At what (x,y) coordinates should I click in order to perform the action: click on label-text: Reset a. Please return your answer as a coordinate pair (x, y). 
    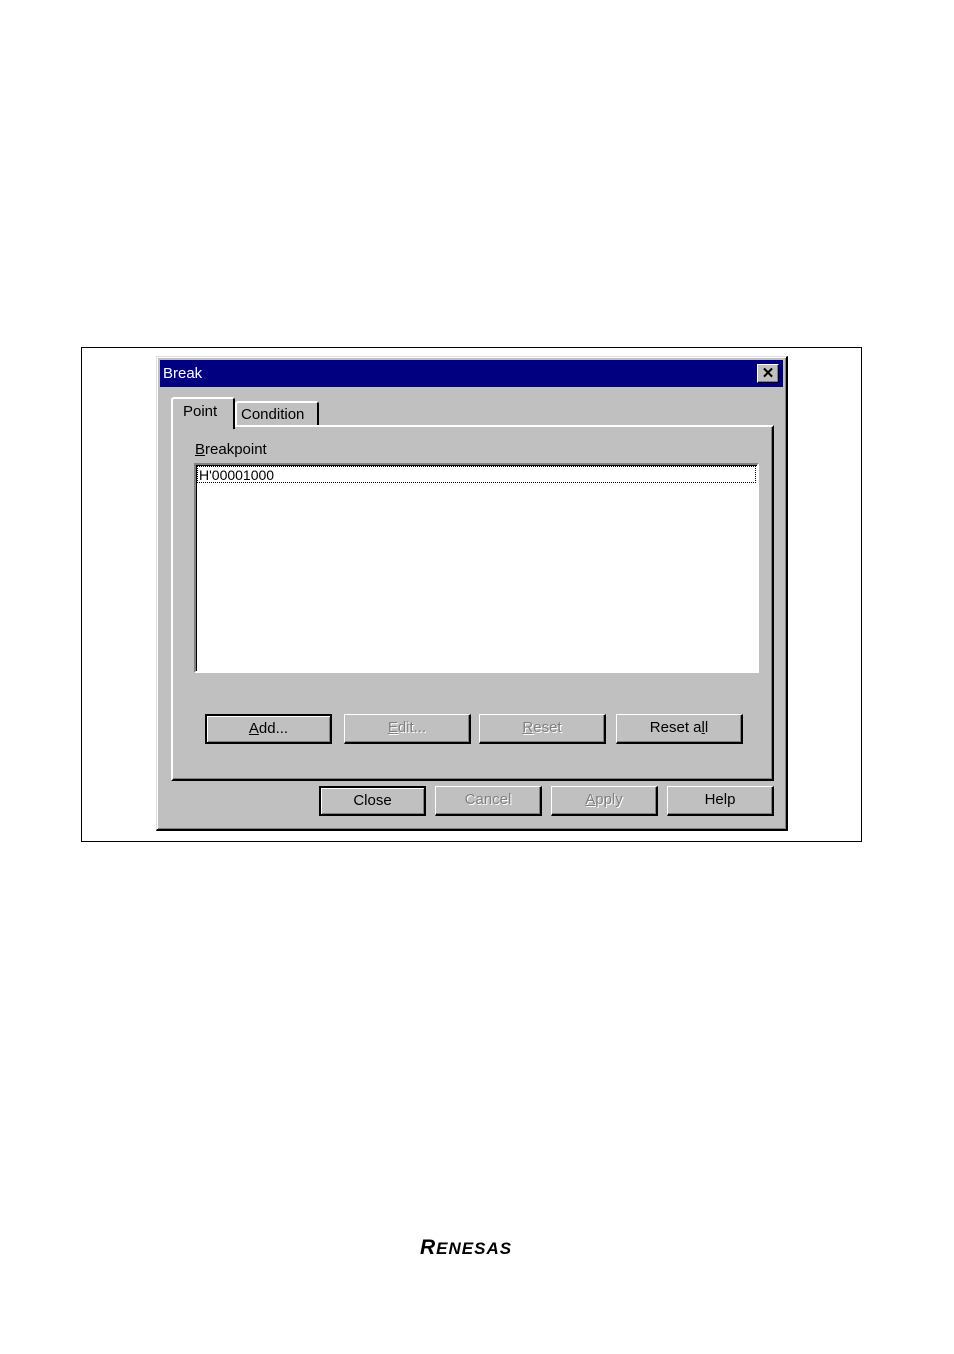
    Looking at the image, I should click on (675, 727).